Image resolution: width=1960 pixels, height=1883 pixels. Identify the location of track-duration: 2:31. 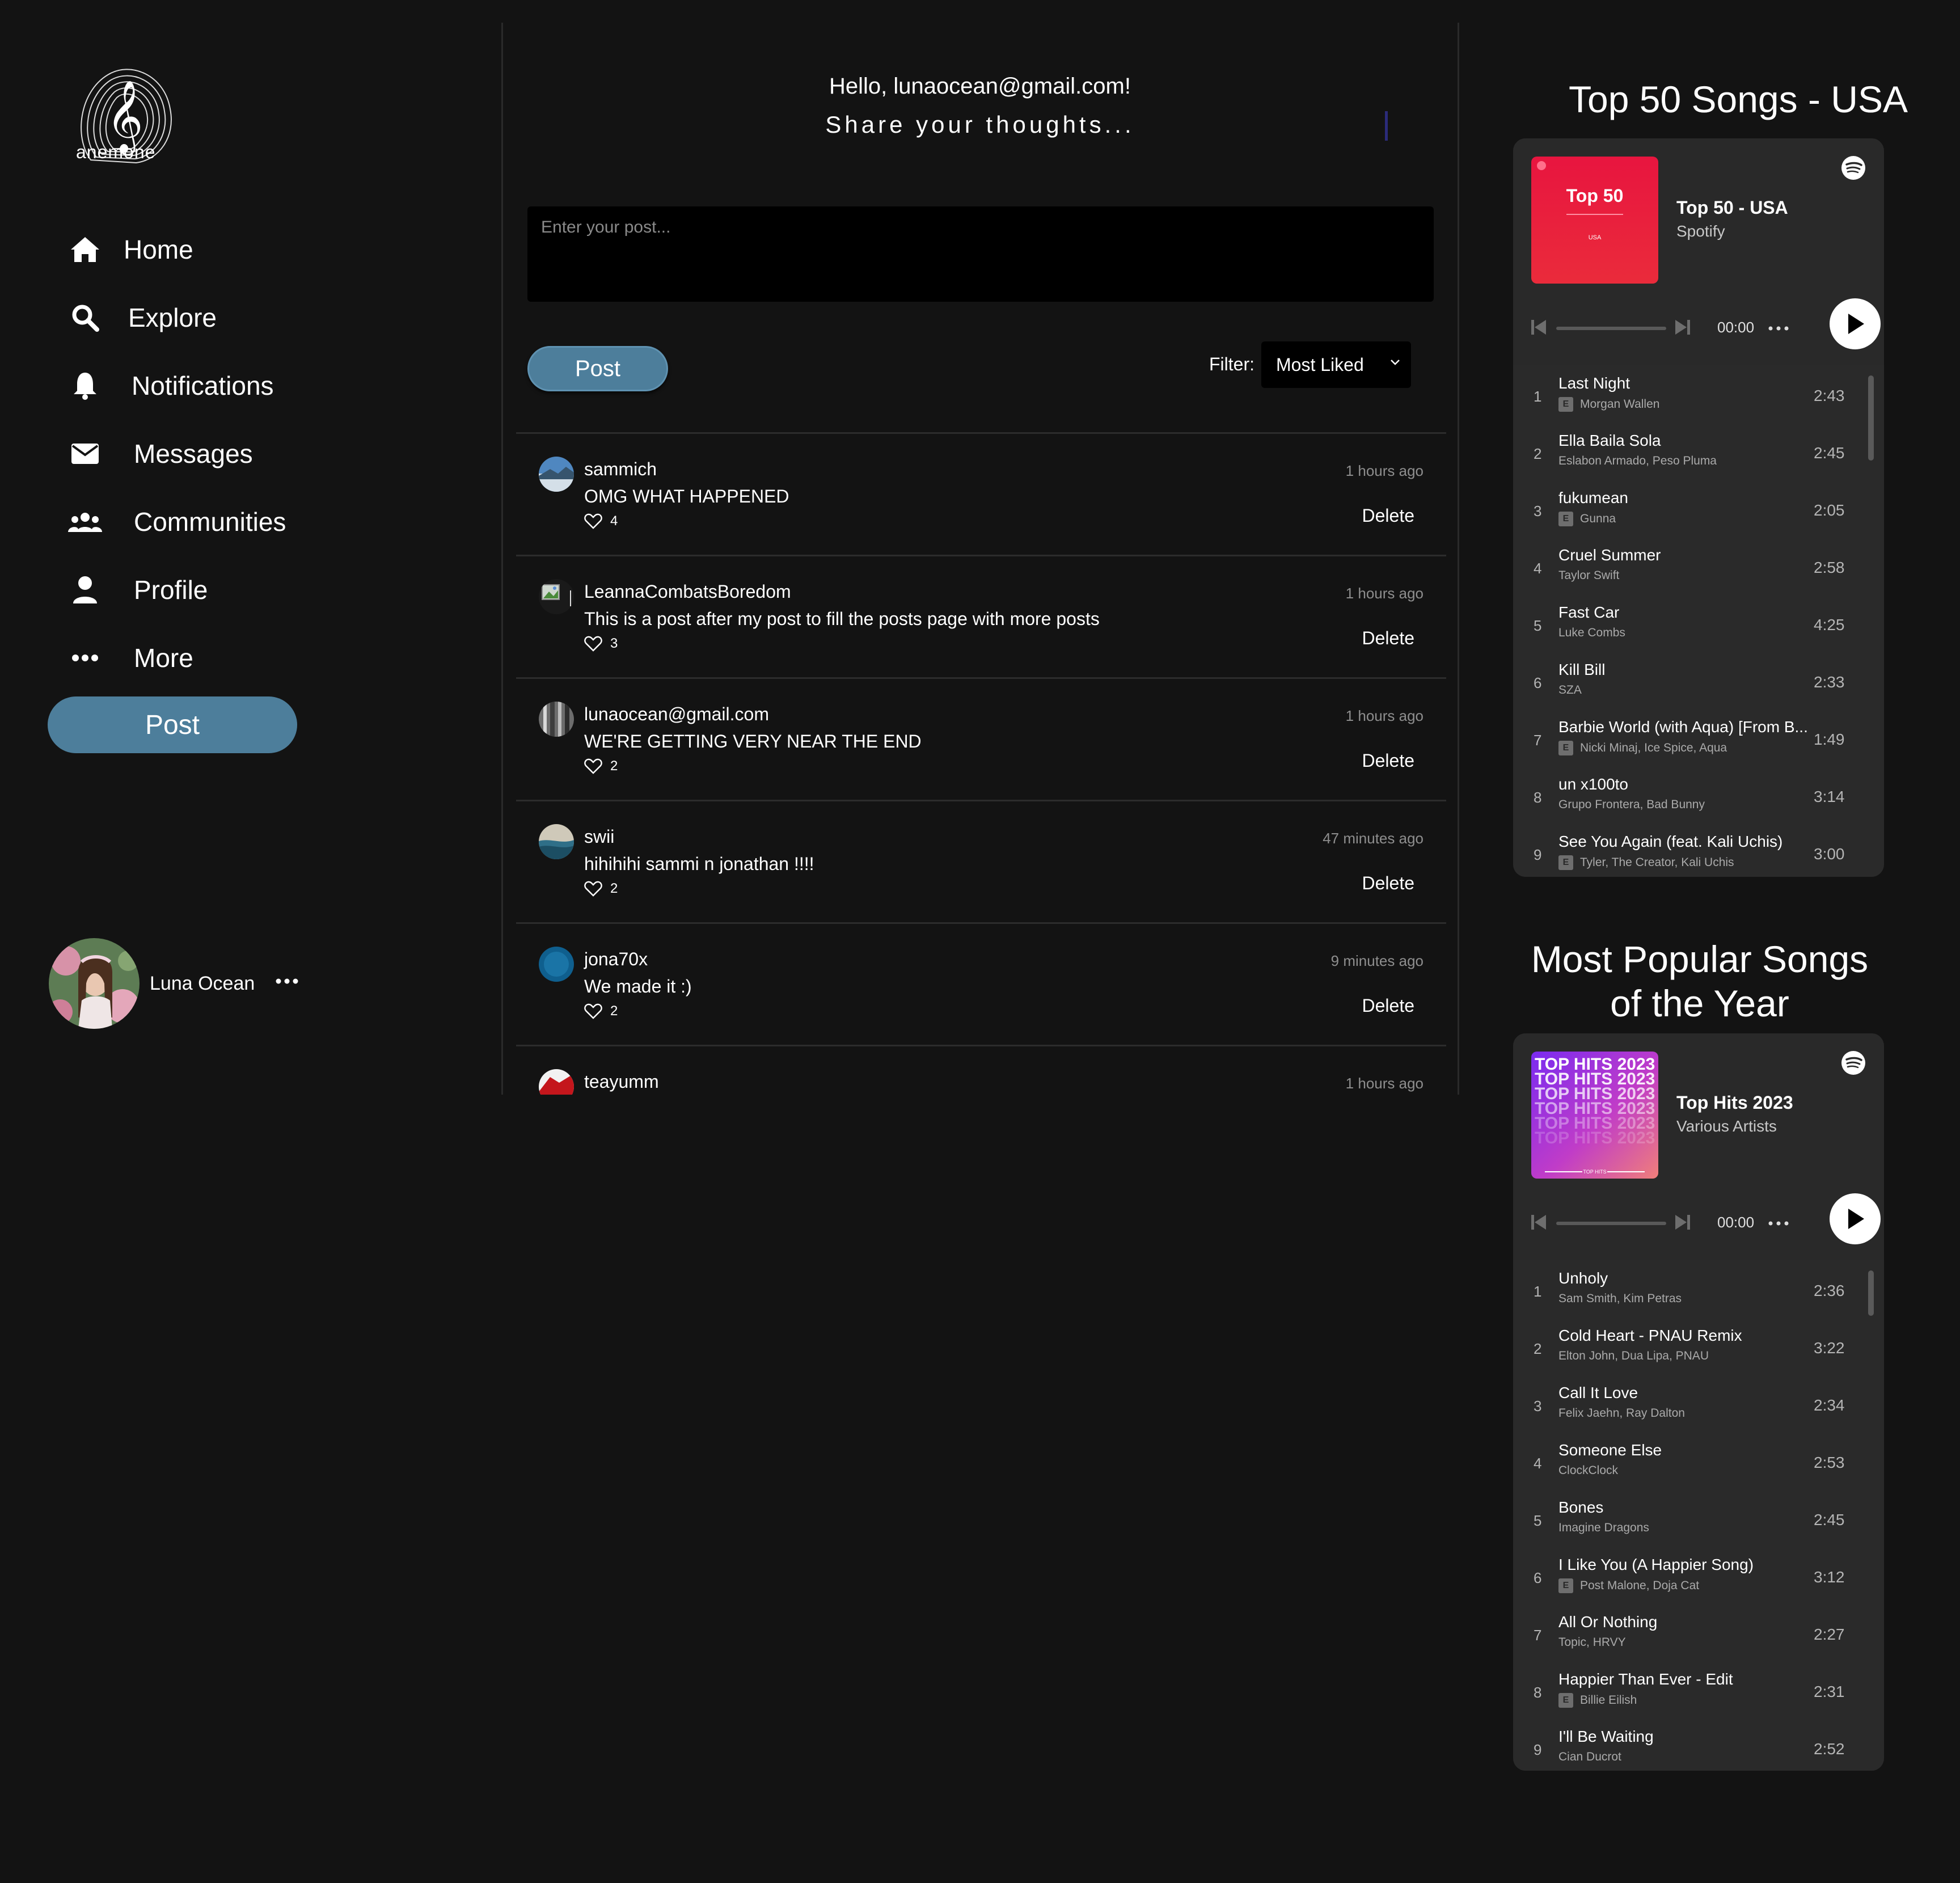
(1830, 1691).